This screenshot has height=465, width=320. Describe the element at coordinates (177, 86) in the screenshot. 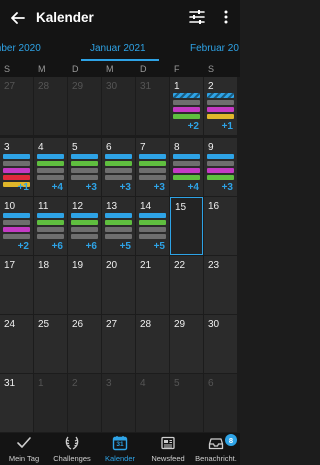

I see `day-number: 1` at that location.